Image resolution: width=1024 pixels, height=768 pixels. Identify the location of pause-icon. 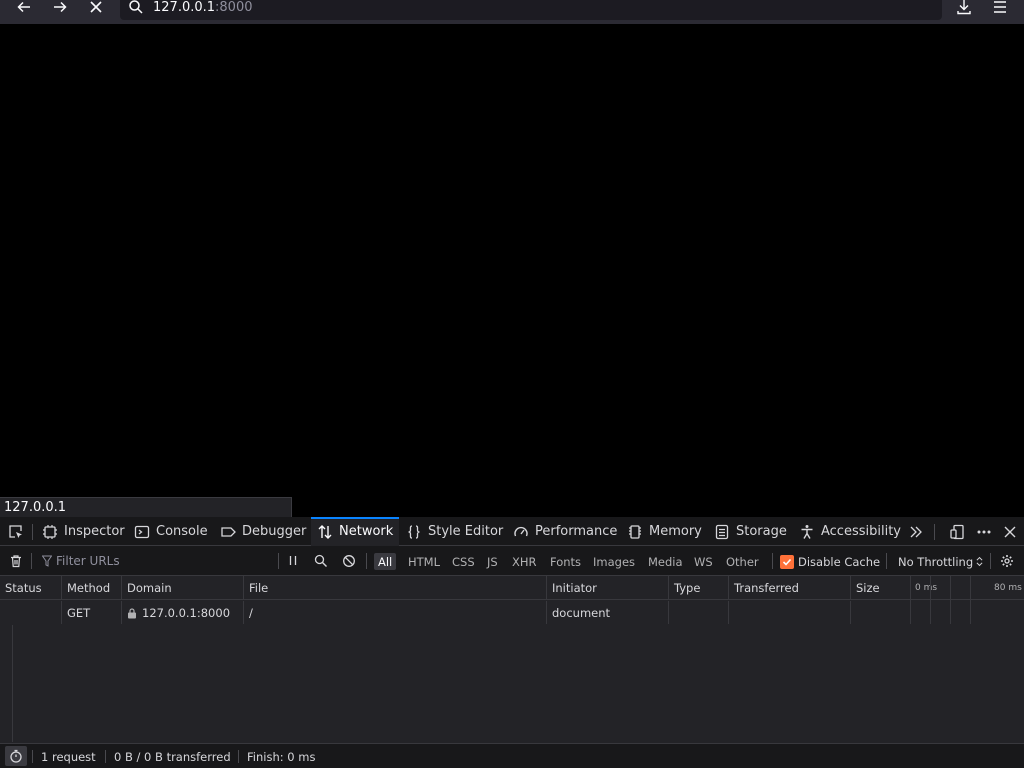
(293, 560).